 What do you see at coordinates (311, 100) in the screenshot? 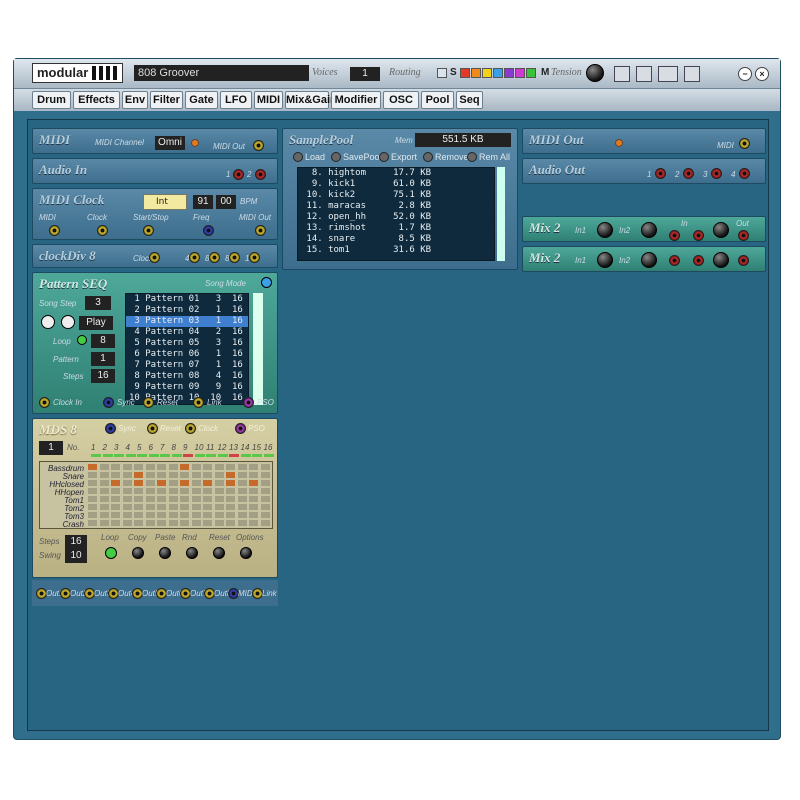
I see `menu-mixgain-button: Mix&Gain` at bounding box center [311, 100].